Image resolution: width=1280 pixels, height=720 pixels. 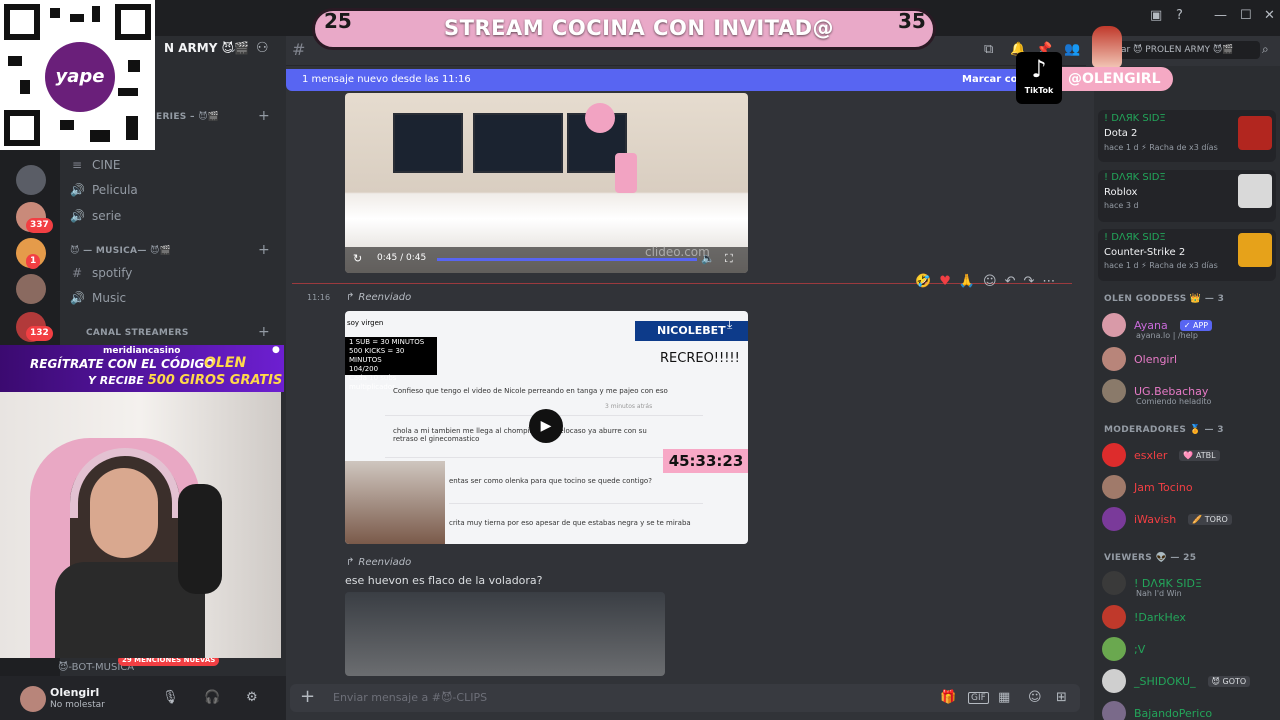 I want to click on more-icon: ⋯, so click(x=1048, y=281).